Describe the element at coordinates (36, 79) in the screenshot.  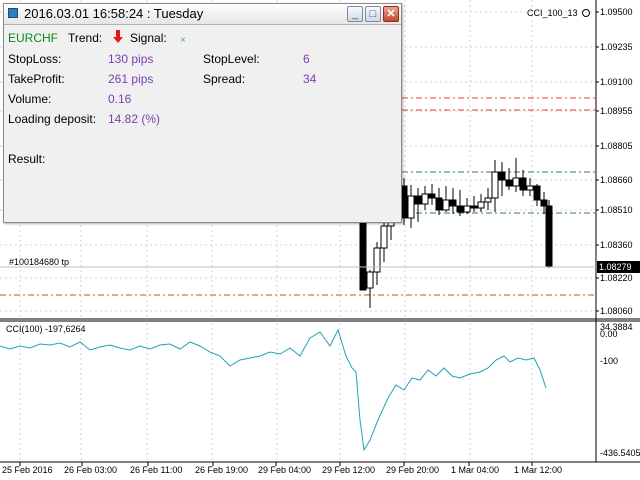
I see `takeprofit-label: TakeProfit:` at that location.